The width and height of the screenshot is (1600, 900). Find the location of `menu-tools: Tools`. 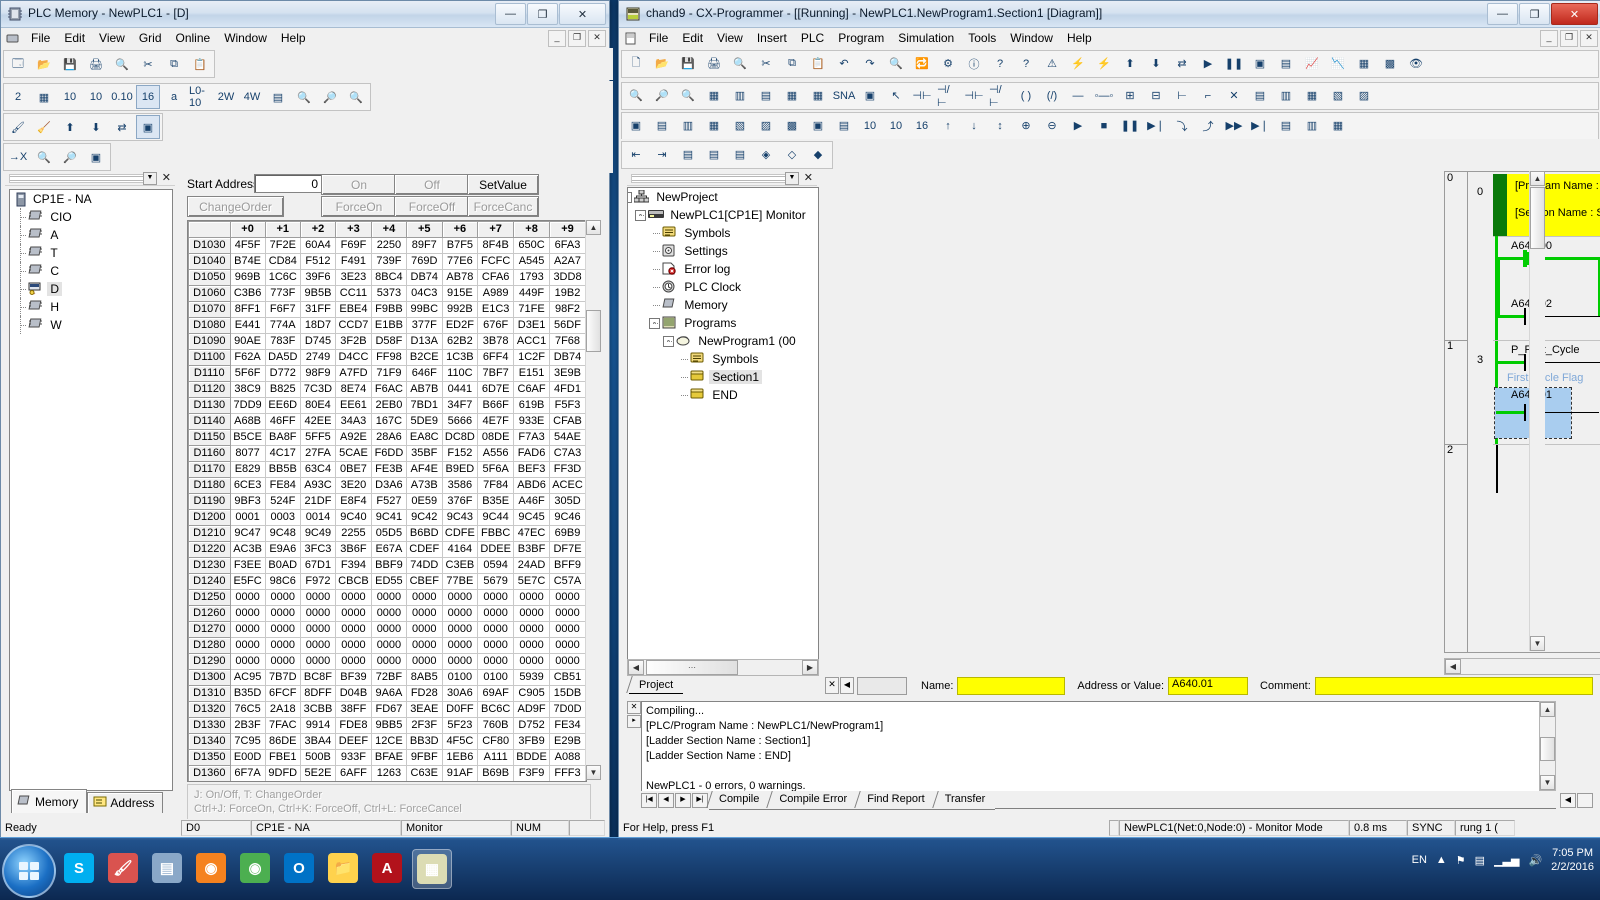

menu-tools: Tools is located at coordinates (982, 38).